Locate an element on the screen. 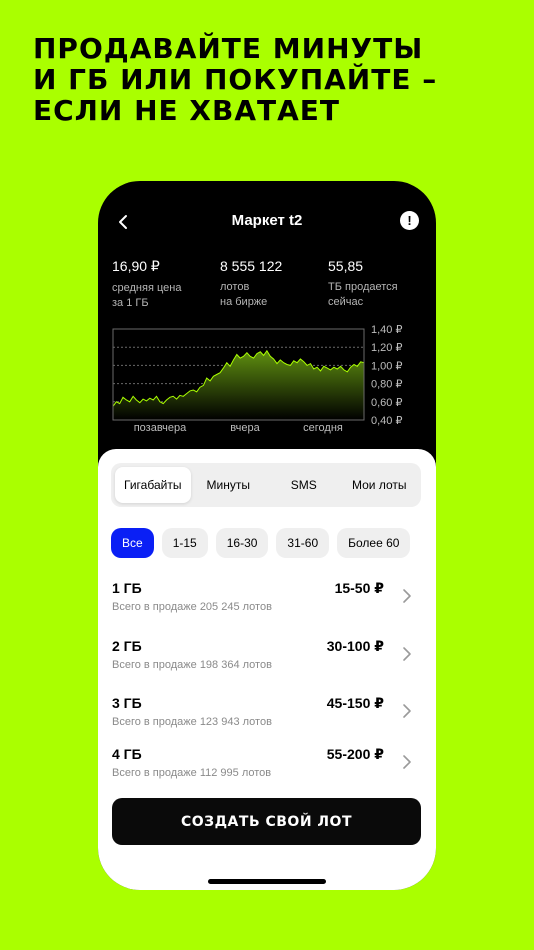 The image size is (534, 950). tab-my-lots: Мои лоты is located at coordinates (380, 485).